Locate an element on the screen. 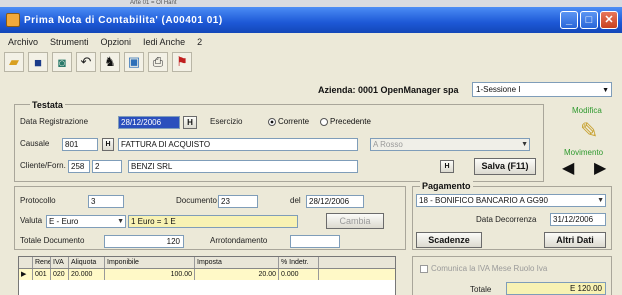 This screenshot has height=295, width=622. grid-cell: 20.00 is located at coordinates (237, 274).